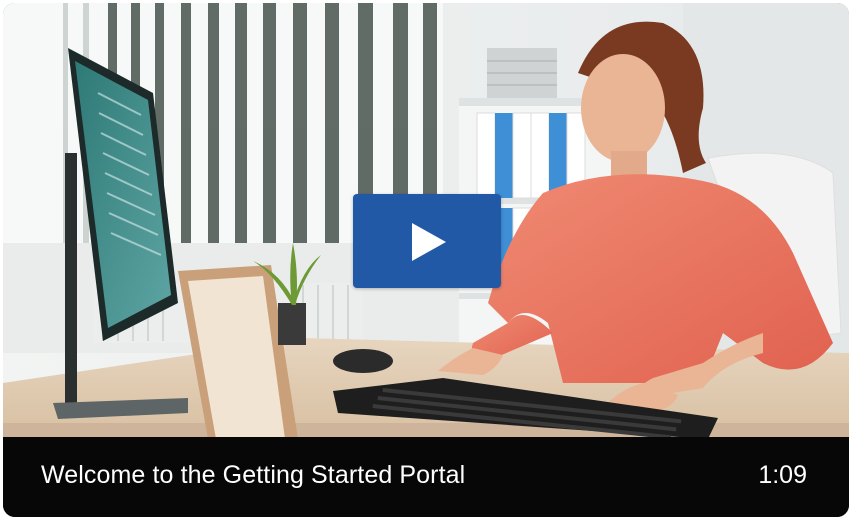 Image resolution: width=852 pixels, height=520 pixels. What do you see at coordinates (782, 475) in the screenshot?
I see `video-duration: 1:09` at bounding box center [782, 475].